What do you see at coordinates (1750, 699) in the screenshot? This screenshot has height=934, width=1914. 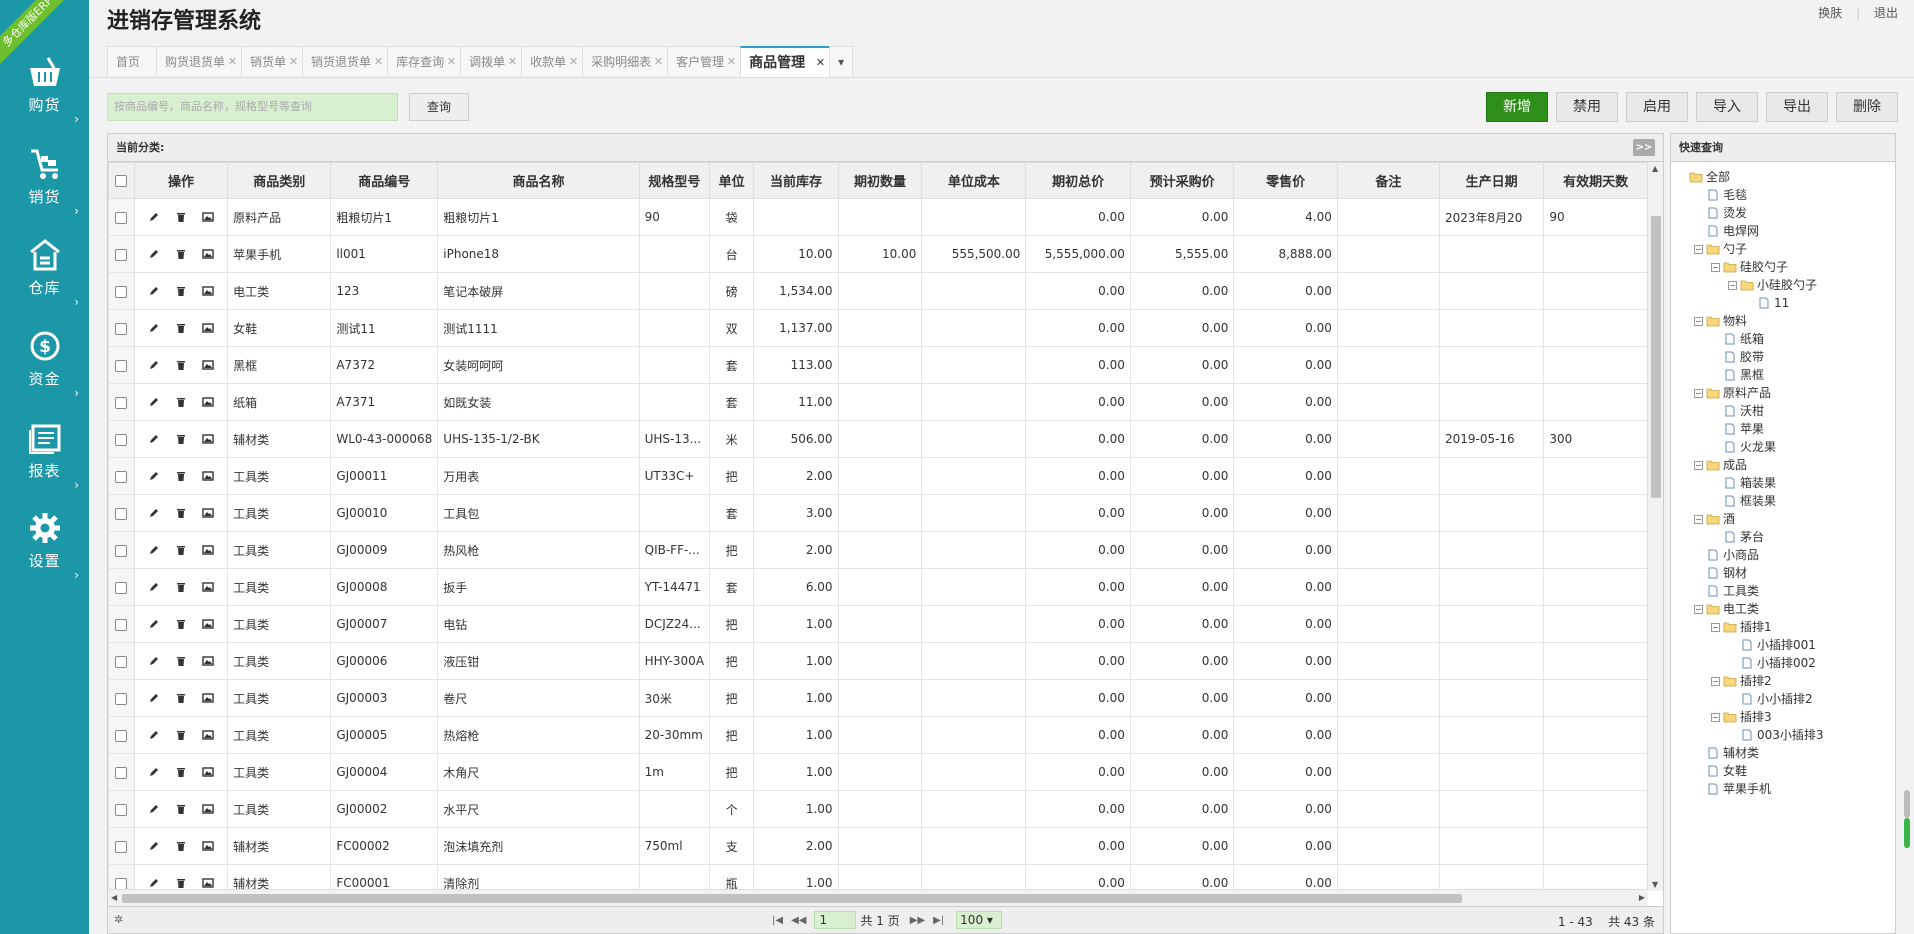 I see `tree-node: 小小插排2` at bounding box center [1750, 699].